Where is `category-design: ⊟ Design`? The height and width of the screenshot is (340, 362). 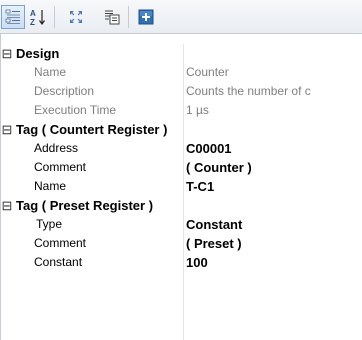
category-design: ⊟ Design is located at coordinates (181, 53).